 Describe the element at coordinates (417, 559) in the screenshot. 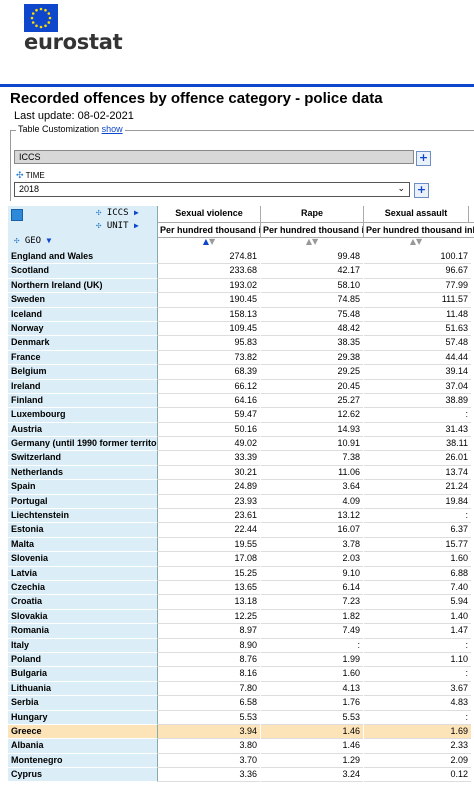

I see `table-cell: 1.60` at that location.